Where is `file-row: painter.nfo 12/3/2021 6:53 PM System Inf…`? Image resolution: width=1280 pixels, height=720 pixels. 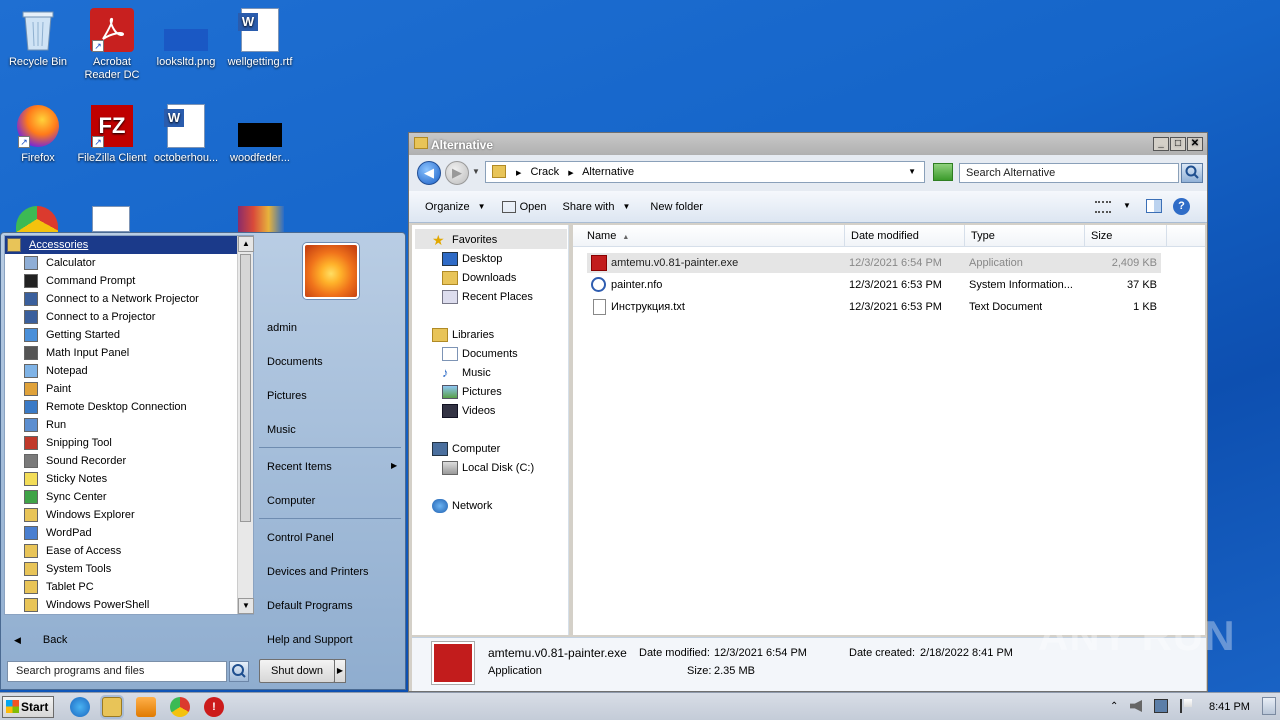
file-row: painter.nfo 12/3/2021 6:53 PM System Inf… is located at coordinates (874, 285).